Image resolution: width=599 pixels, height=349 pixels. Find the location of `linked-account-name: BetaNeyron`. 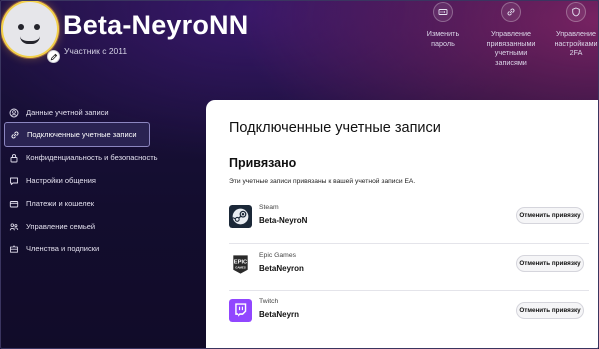

linked-account-name: BetaNeyron is located at coordinates (281, 268).